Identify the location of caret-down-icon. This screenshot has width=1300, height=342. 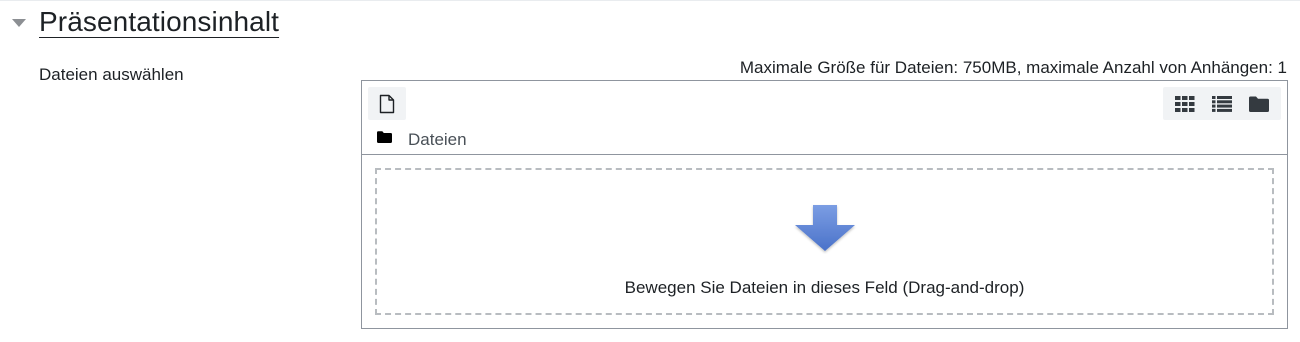
(19, 23).